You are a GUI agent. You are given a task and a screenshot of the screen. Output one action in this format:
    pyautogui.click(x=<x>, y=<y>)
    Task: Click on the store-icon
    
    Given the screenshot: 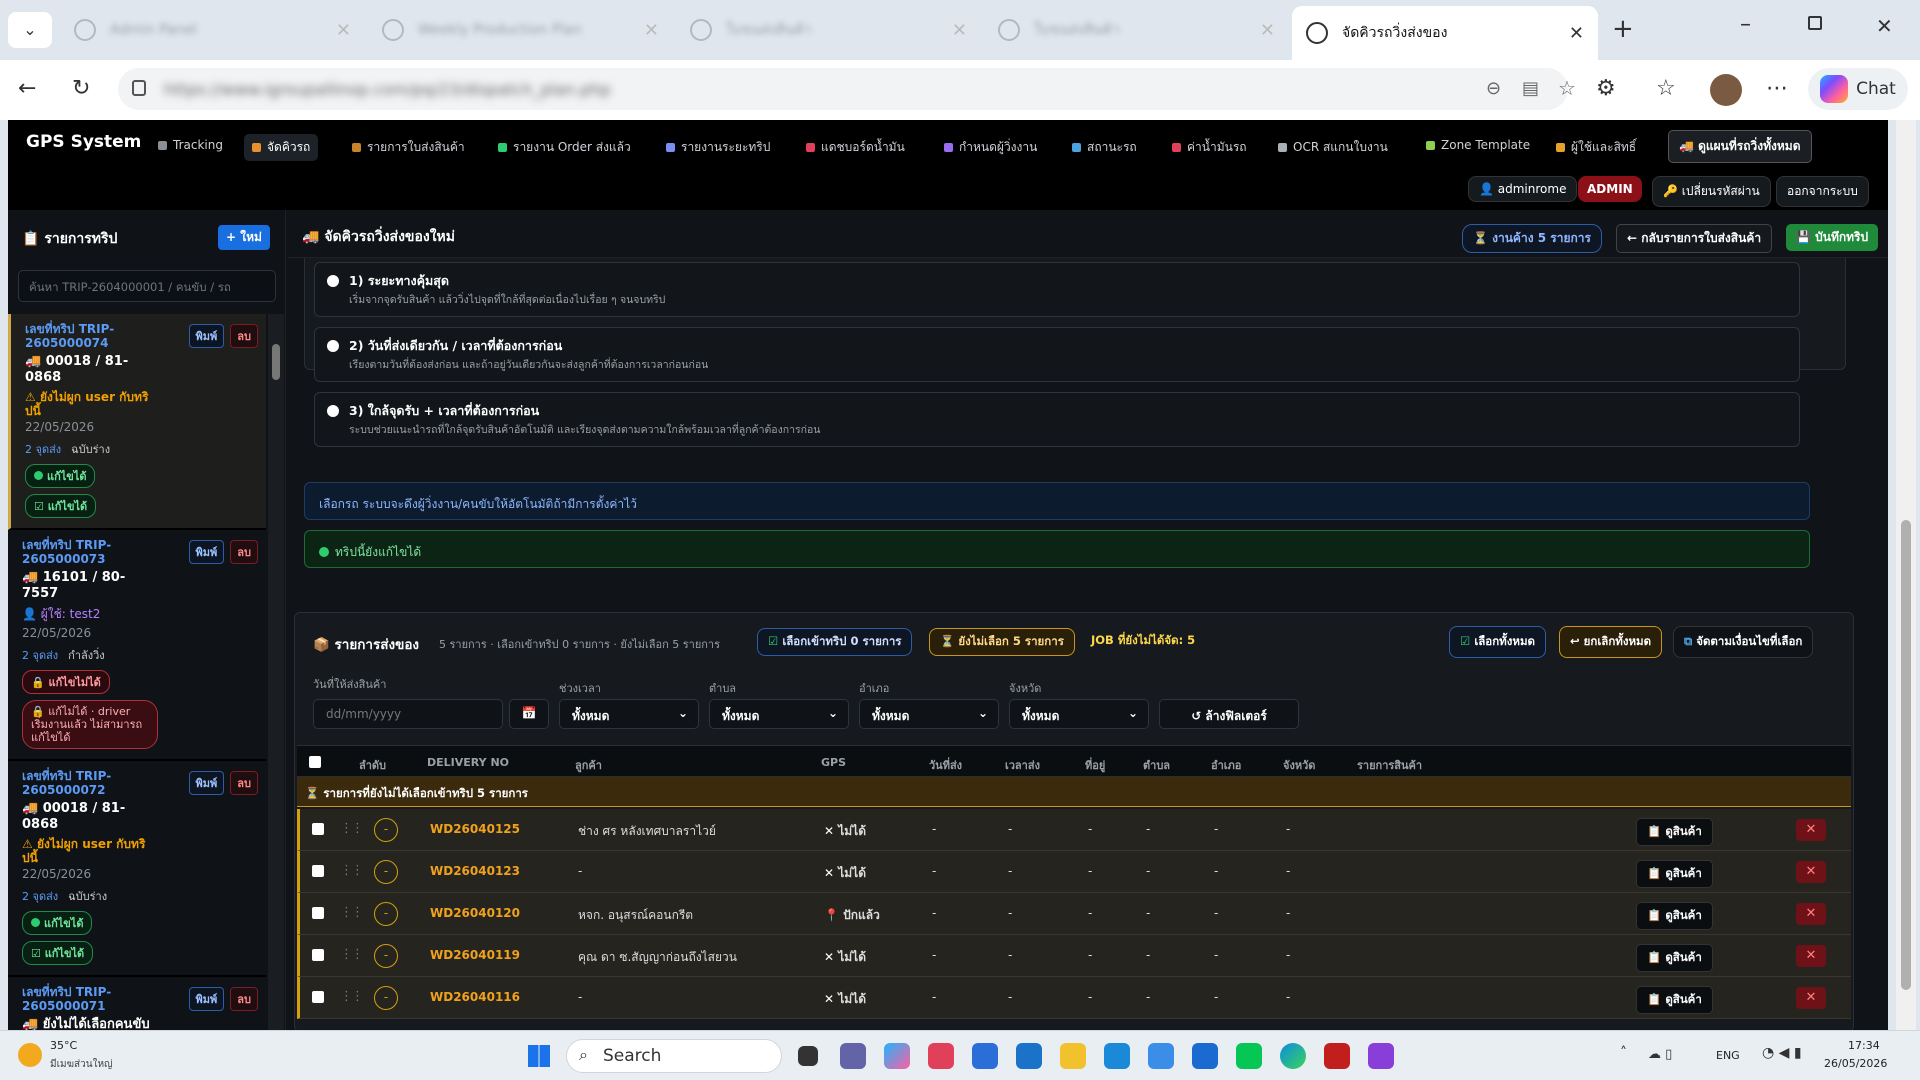 What is the action you would take?
    pyautogui.click(x=985, y=1056)
    